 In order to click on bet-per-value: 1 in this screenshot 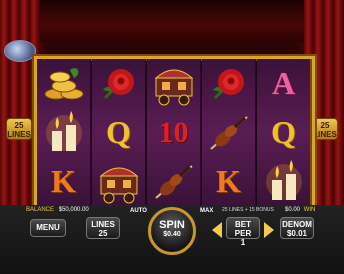, I will do `click(243, 242)`.